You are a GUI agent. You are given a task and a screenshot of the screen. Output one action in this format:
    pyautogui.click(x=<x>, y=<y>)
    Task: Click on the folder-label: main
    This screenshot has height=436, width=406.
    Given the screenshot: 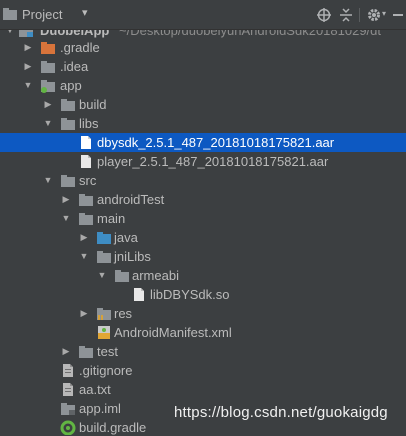 What is the action you would take?
    pyautogui.click(x=111, y=218)
    